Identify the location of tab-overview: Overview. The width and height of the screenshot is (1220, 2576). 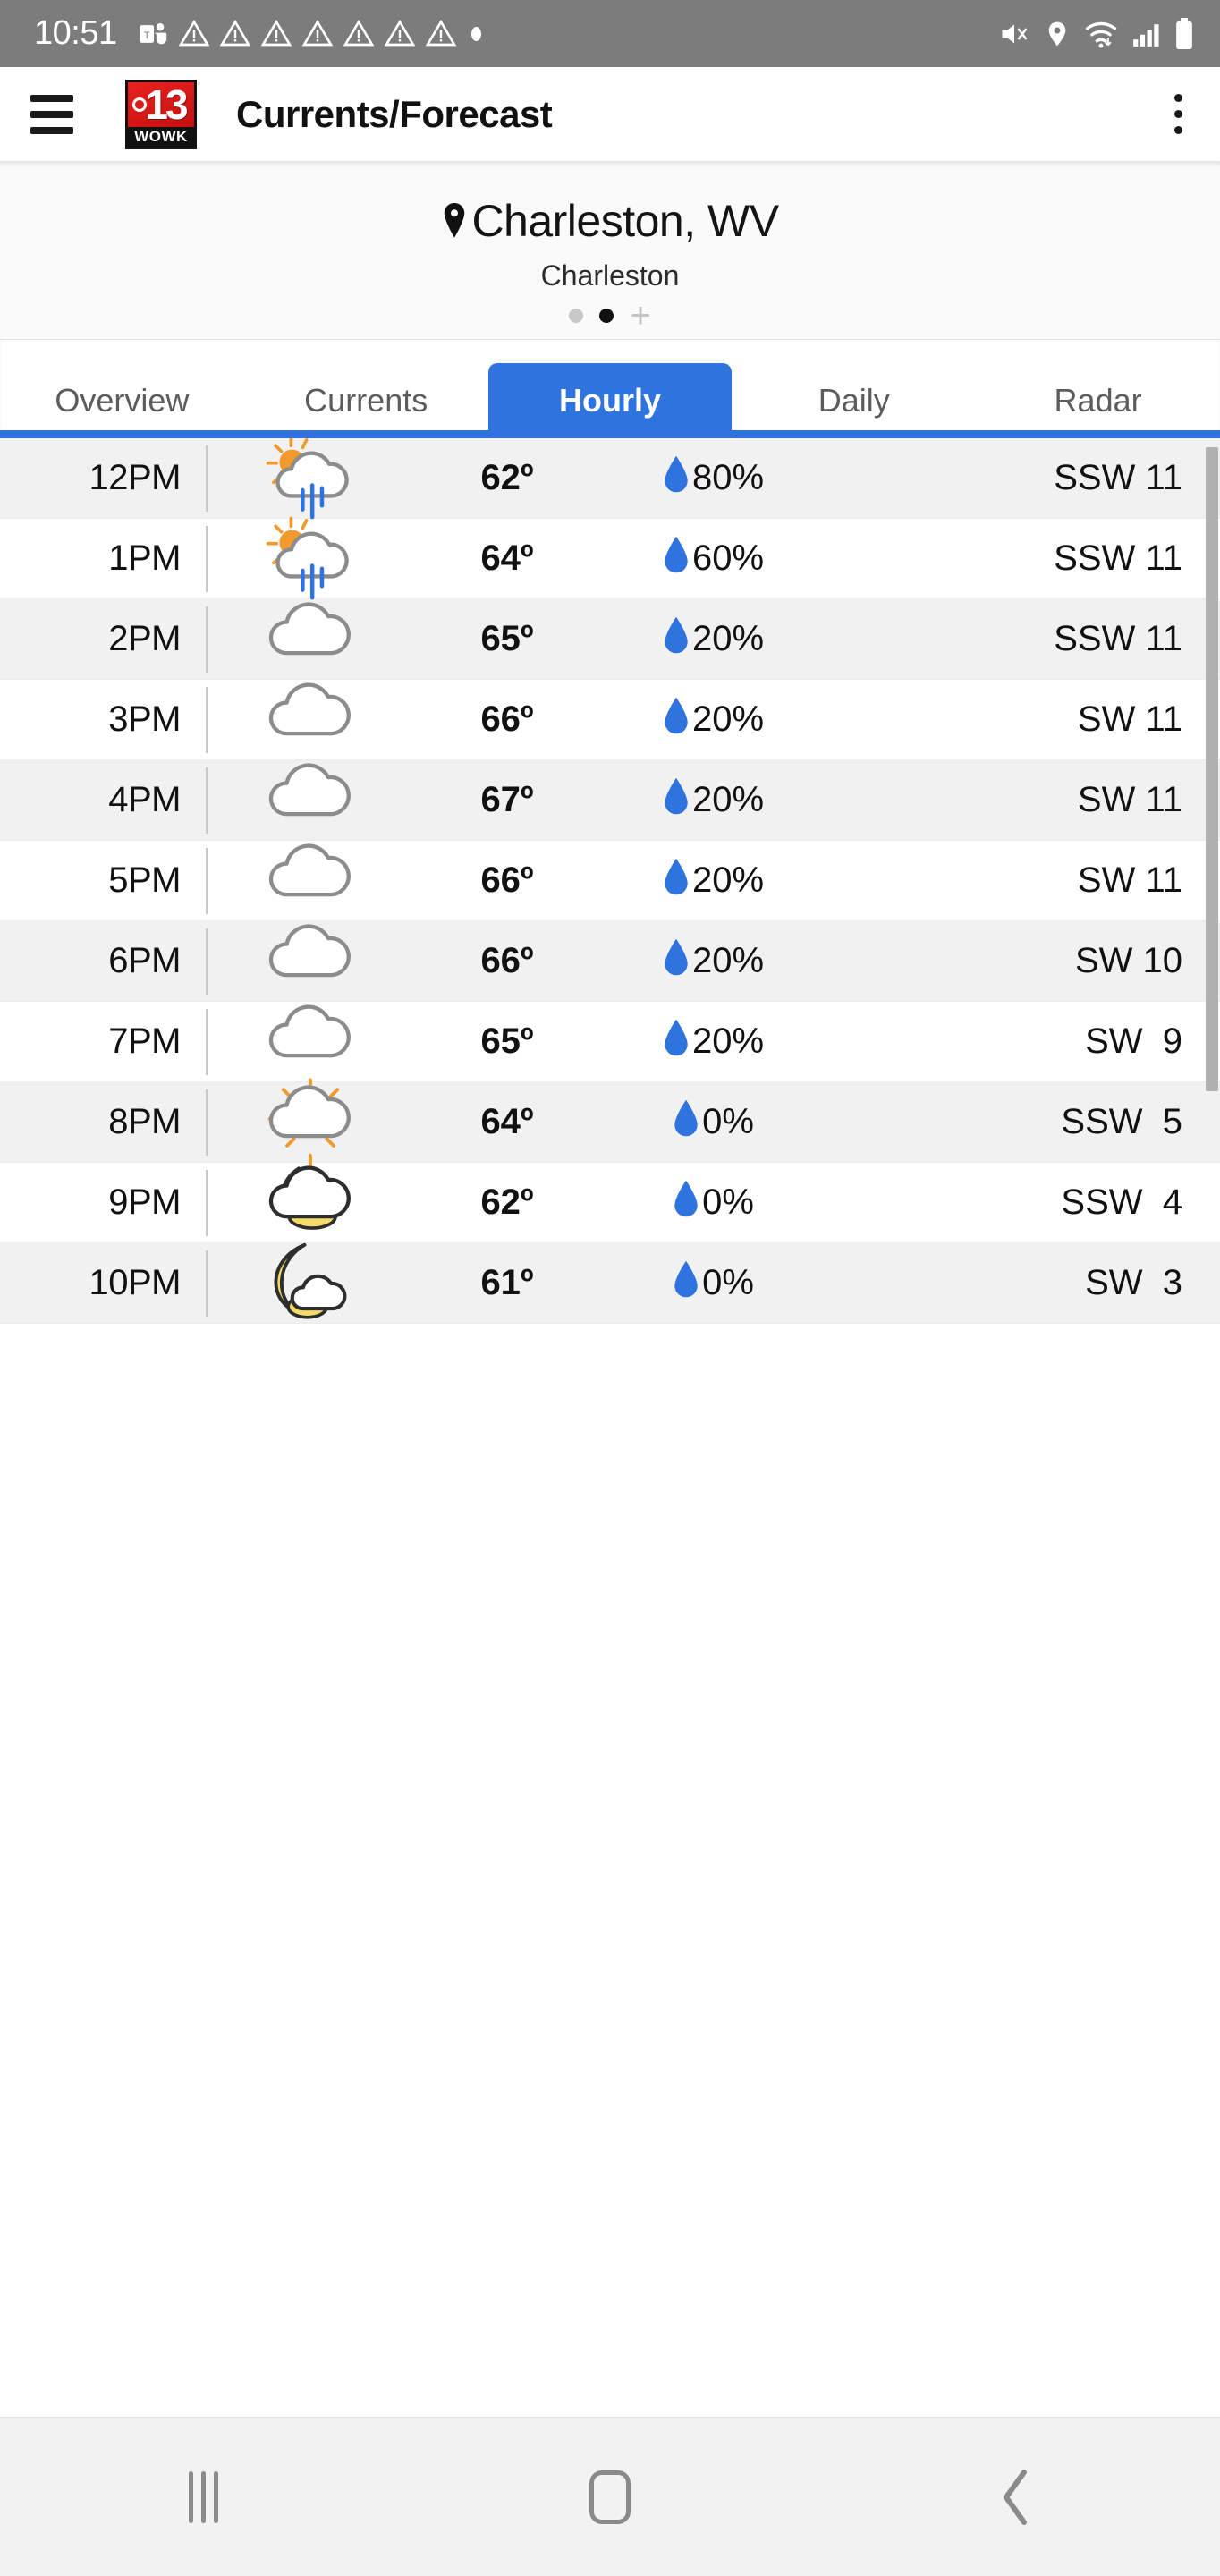
(122, 400).